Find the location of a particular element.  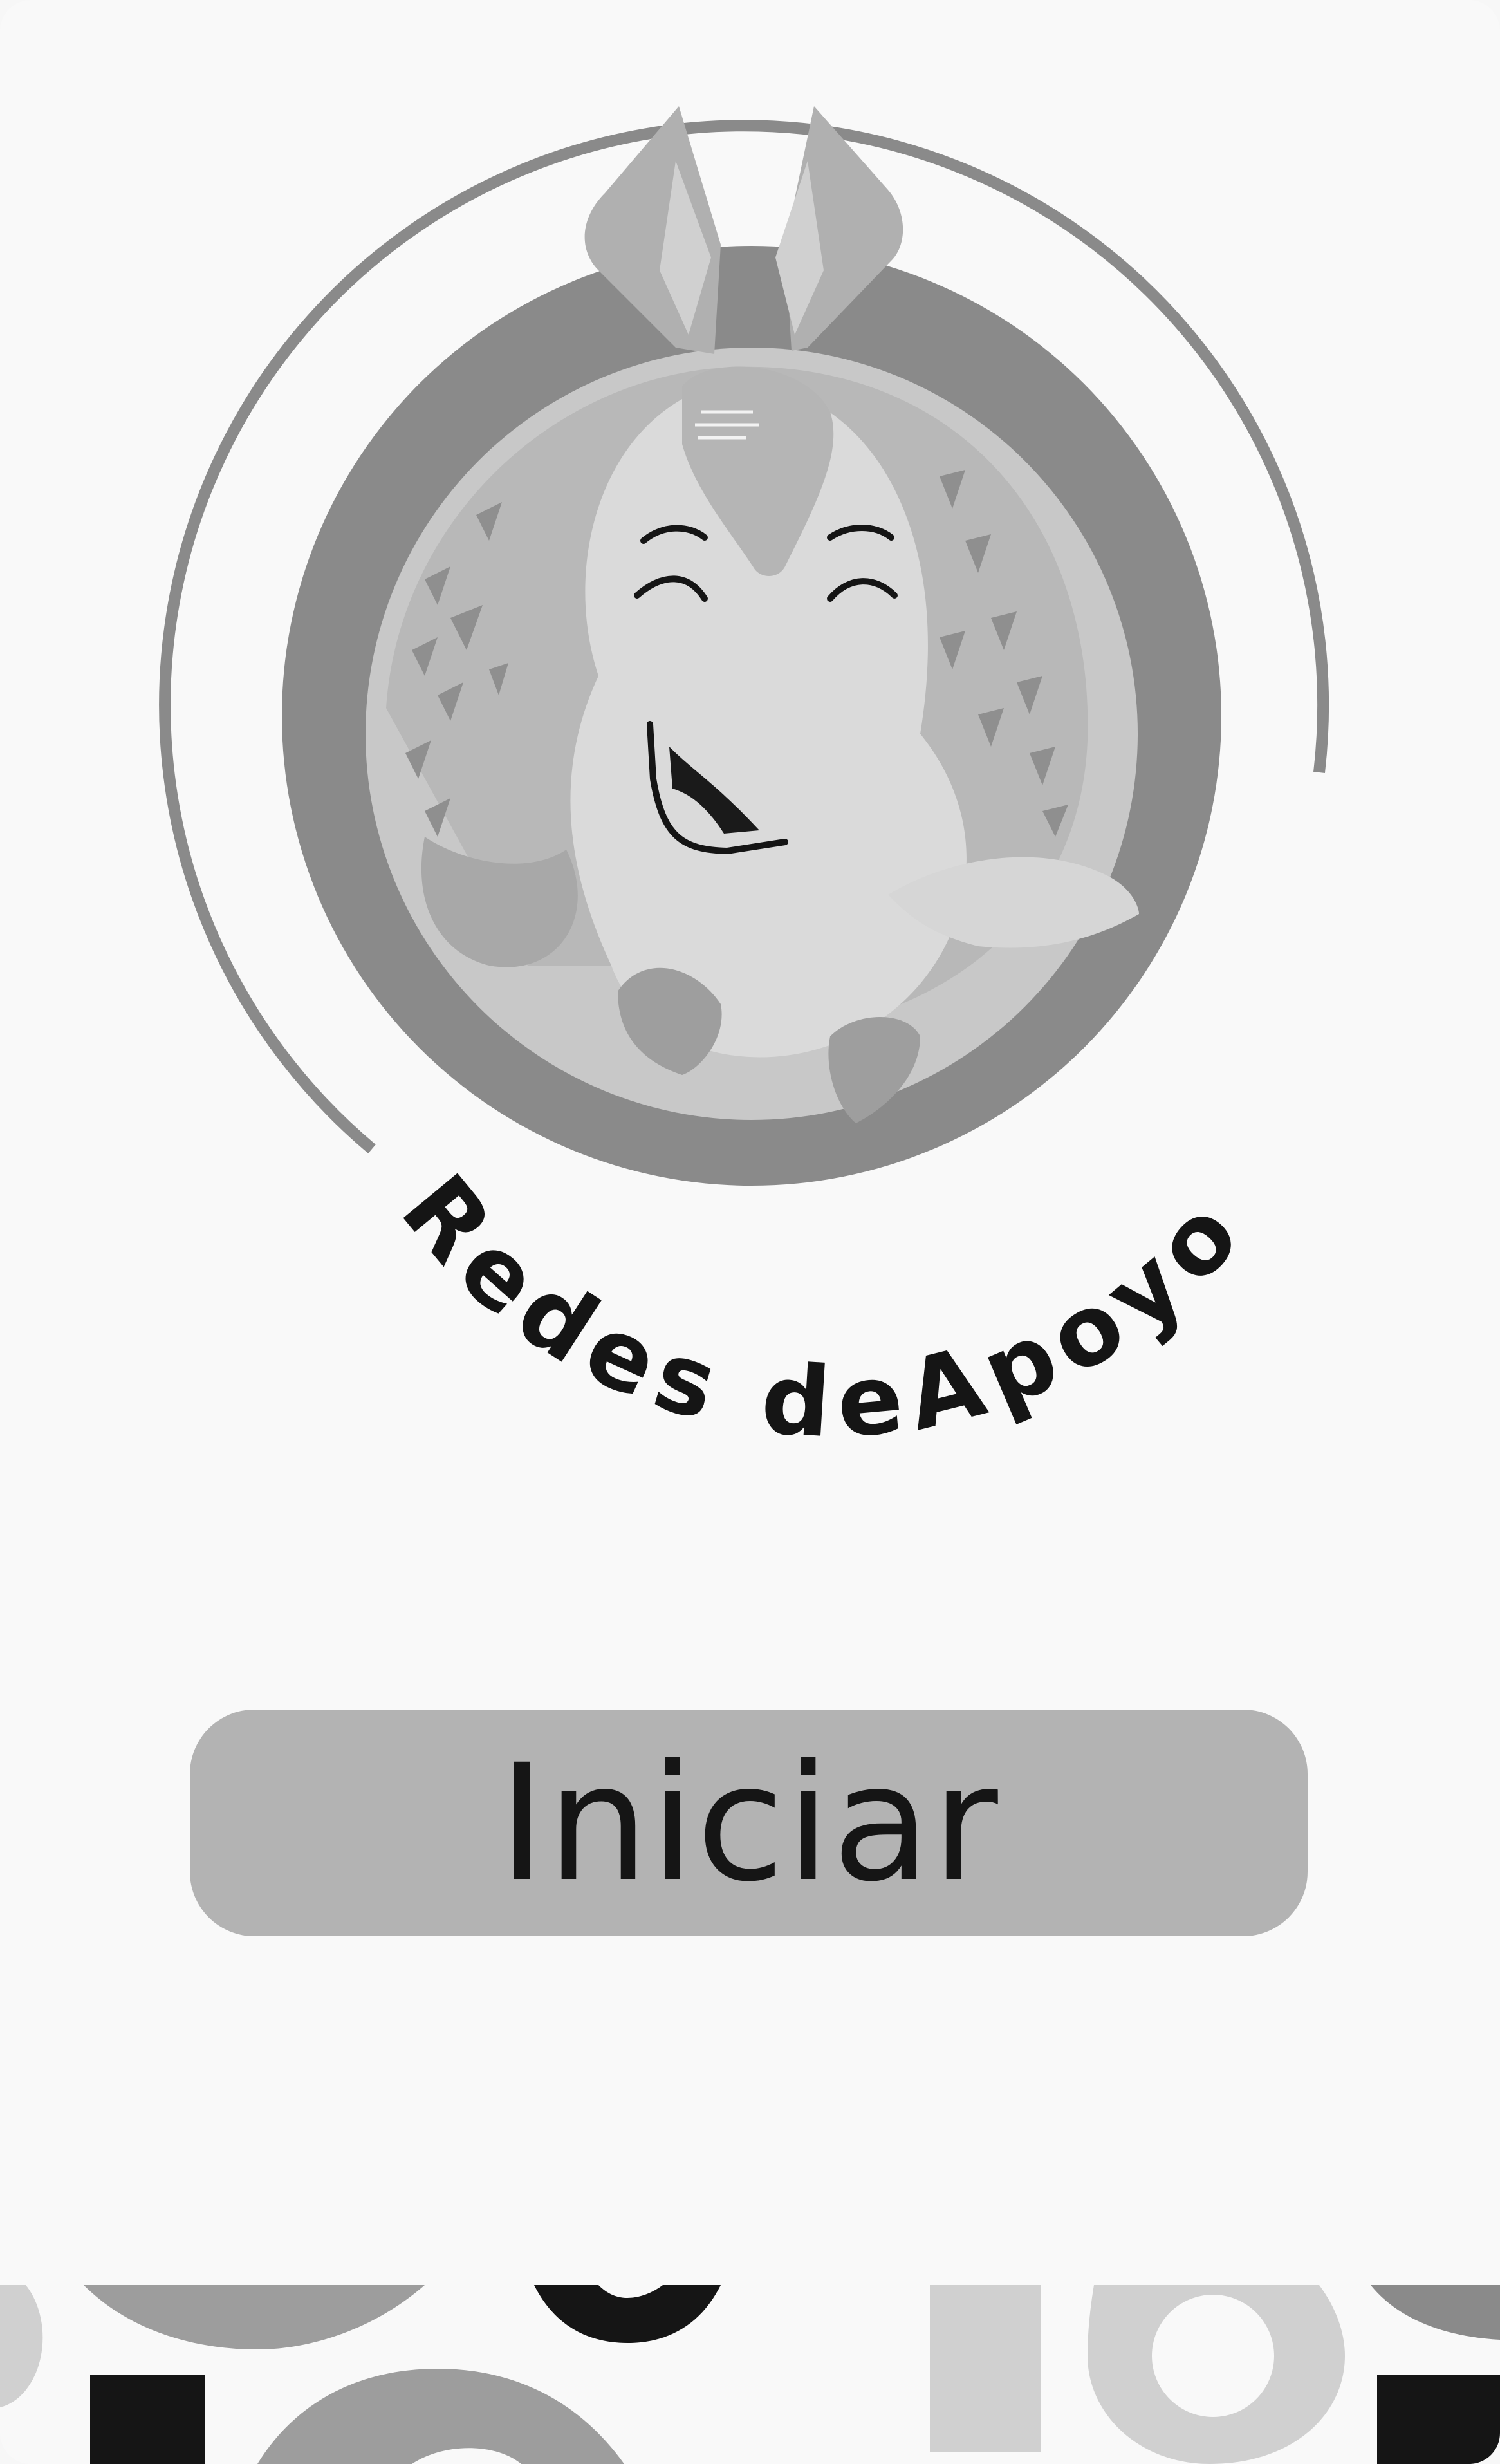

start-button: Iniciar is located at coordinates (749, 1823).